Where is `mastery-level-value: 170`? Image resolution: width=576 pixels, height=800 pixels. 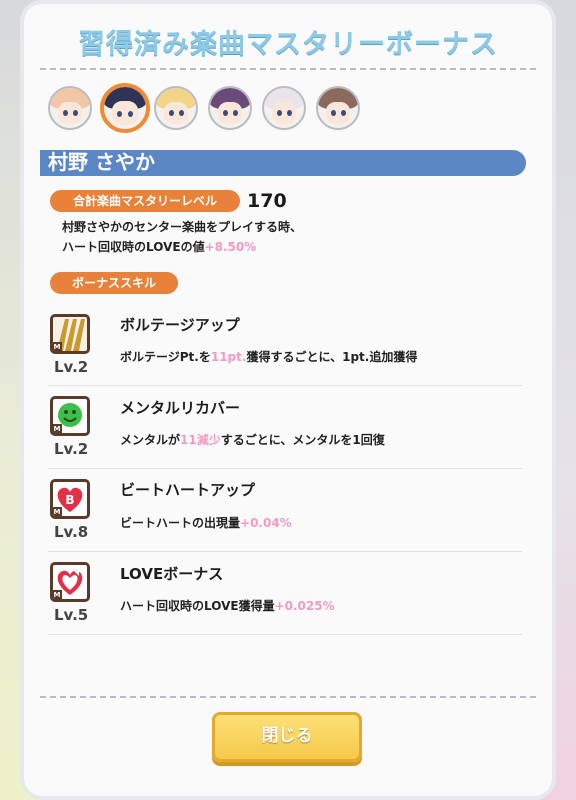 mastery-level-value: 170 is located at coordinates (267, 201).